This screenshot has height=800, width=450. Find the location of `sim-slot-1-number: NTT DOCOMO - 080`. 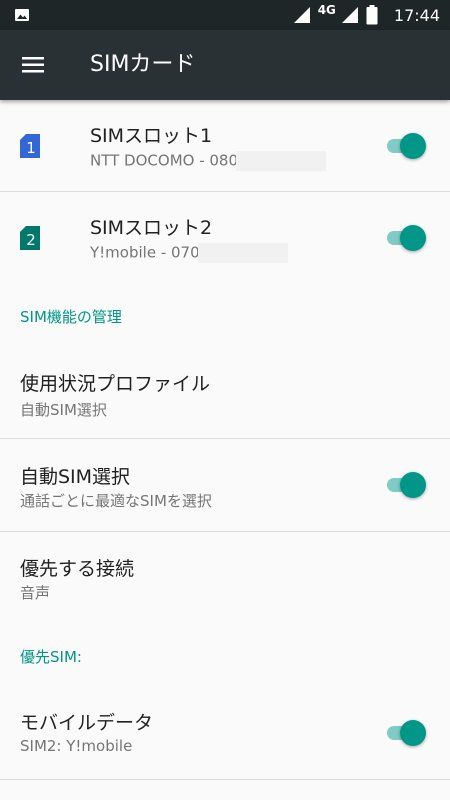

sim-slot-1-number: NTT DOCOMO - 080 is located at coordinates (164, 160).